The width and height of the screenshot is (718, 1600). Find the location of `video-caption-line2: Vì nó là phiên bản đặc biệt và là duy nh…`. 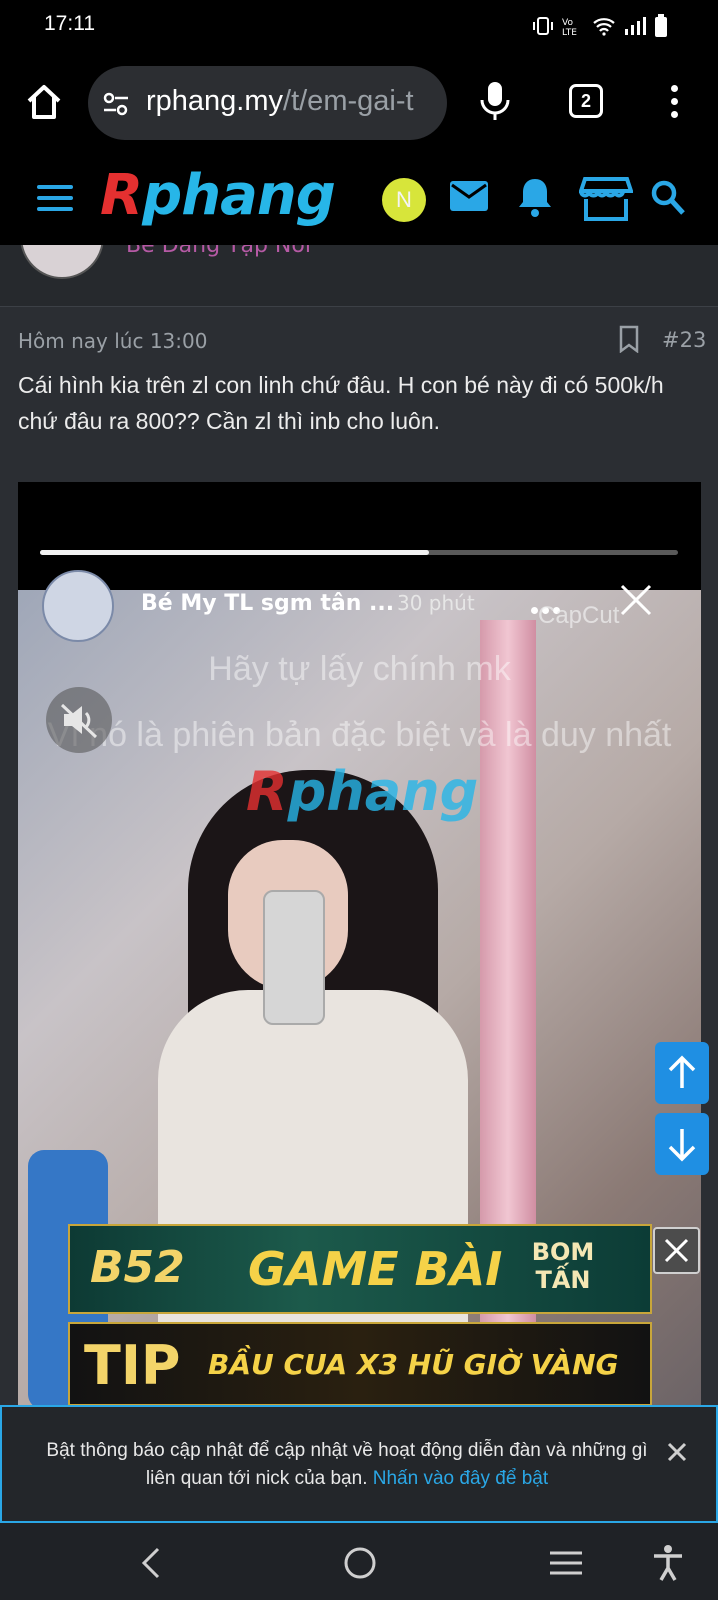

video-caption-line2: Vì nó là phiên bản đặc biệt và là duy nh… is located at coordinates (359, 735).